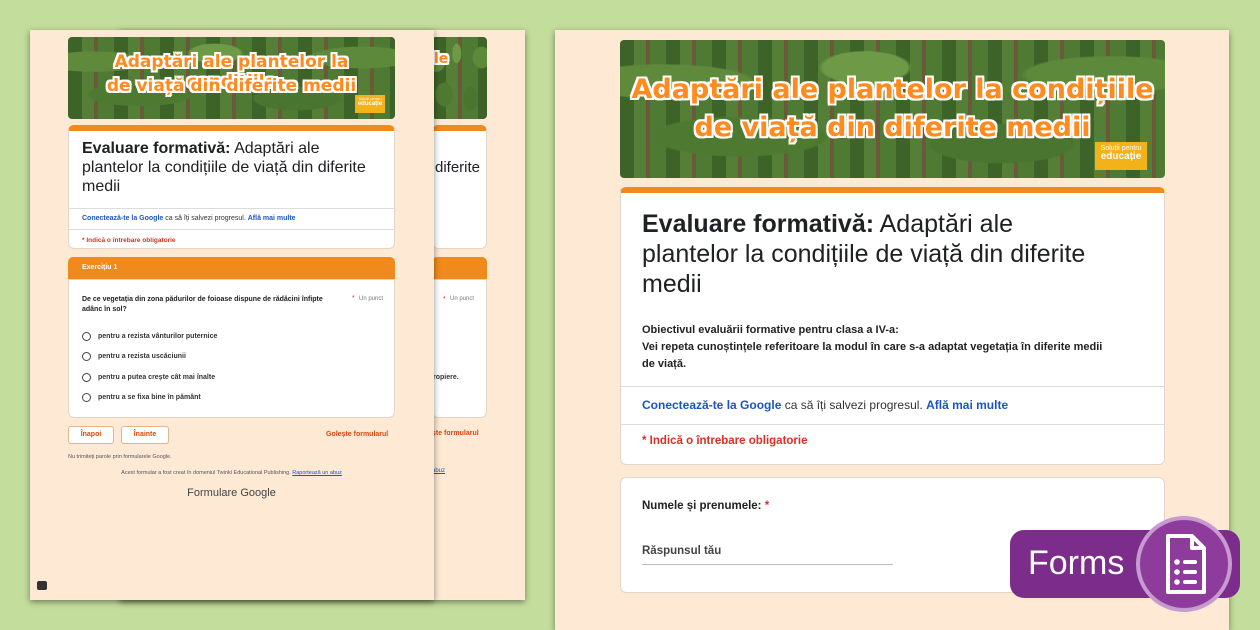 The width and height of the screenshot is (1260, 630). What do you see at coordinates (231, 86) in the screenshot?
I see `small-banner-title-line2: de viață din diferite medii` at bounding box center [231, 86].